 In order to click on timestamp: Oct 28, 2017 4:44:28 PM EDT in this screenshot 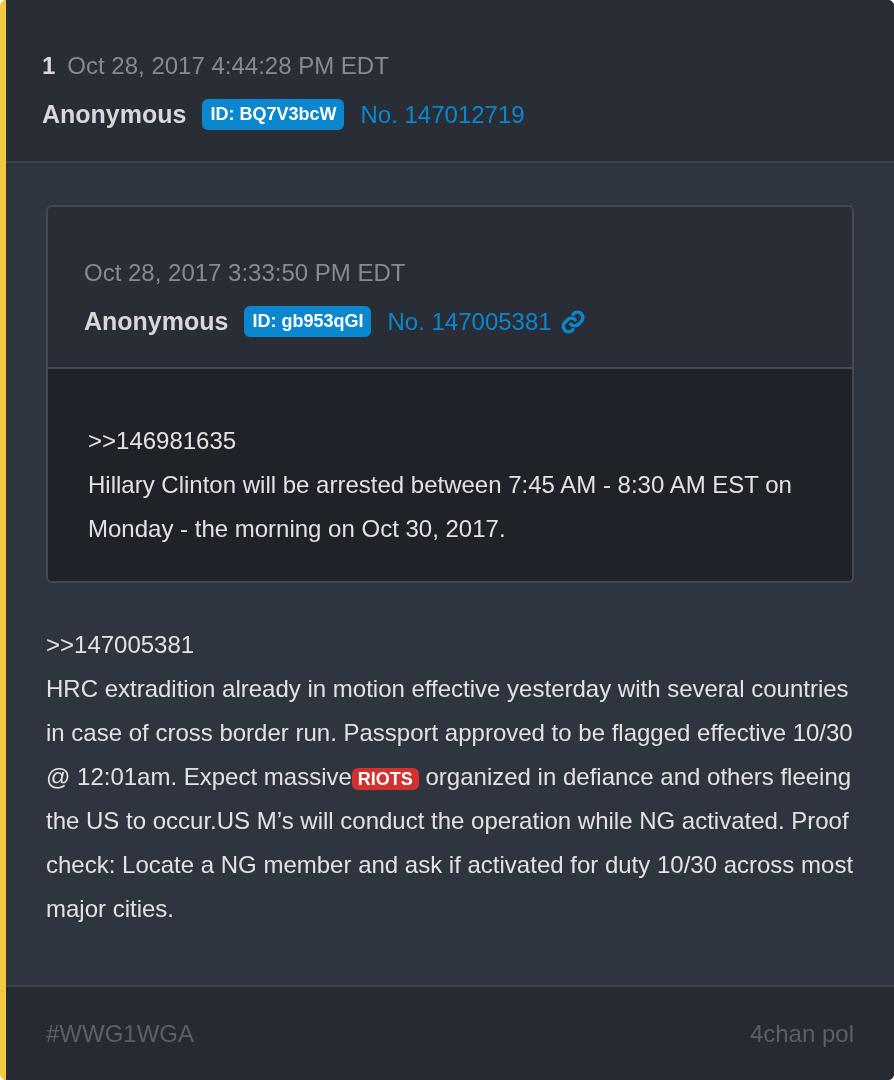, I will do `click(228, 66)`.